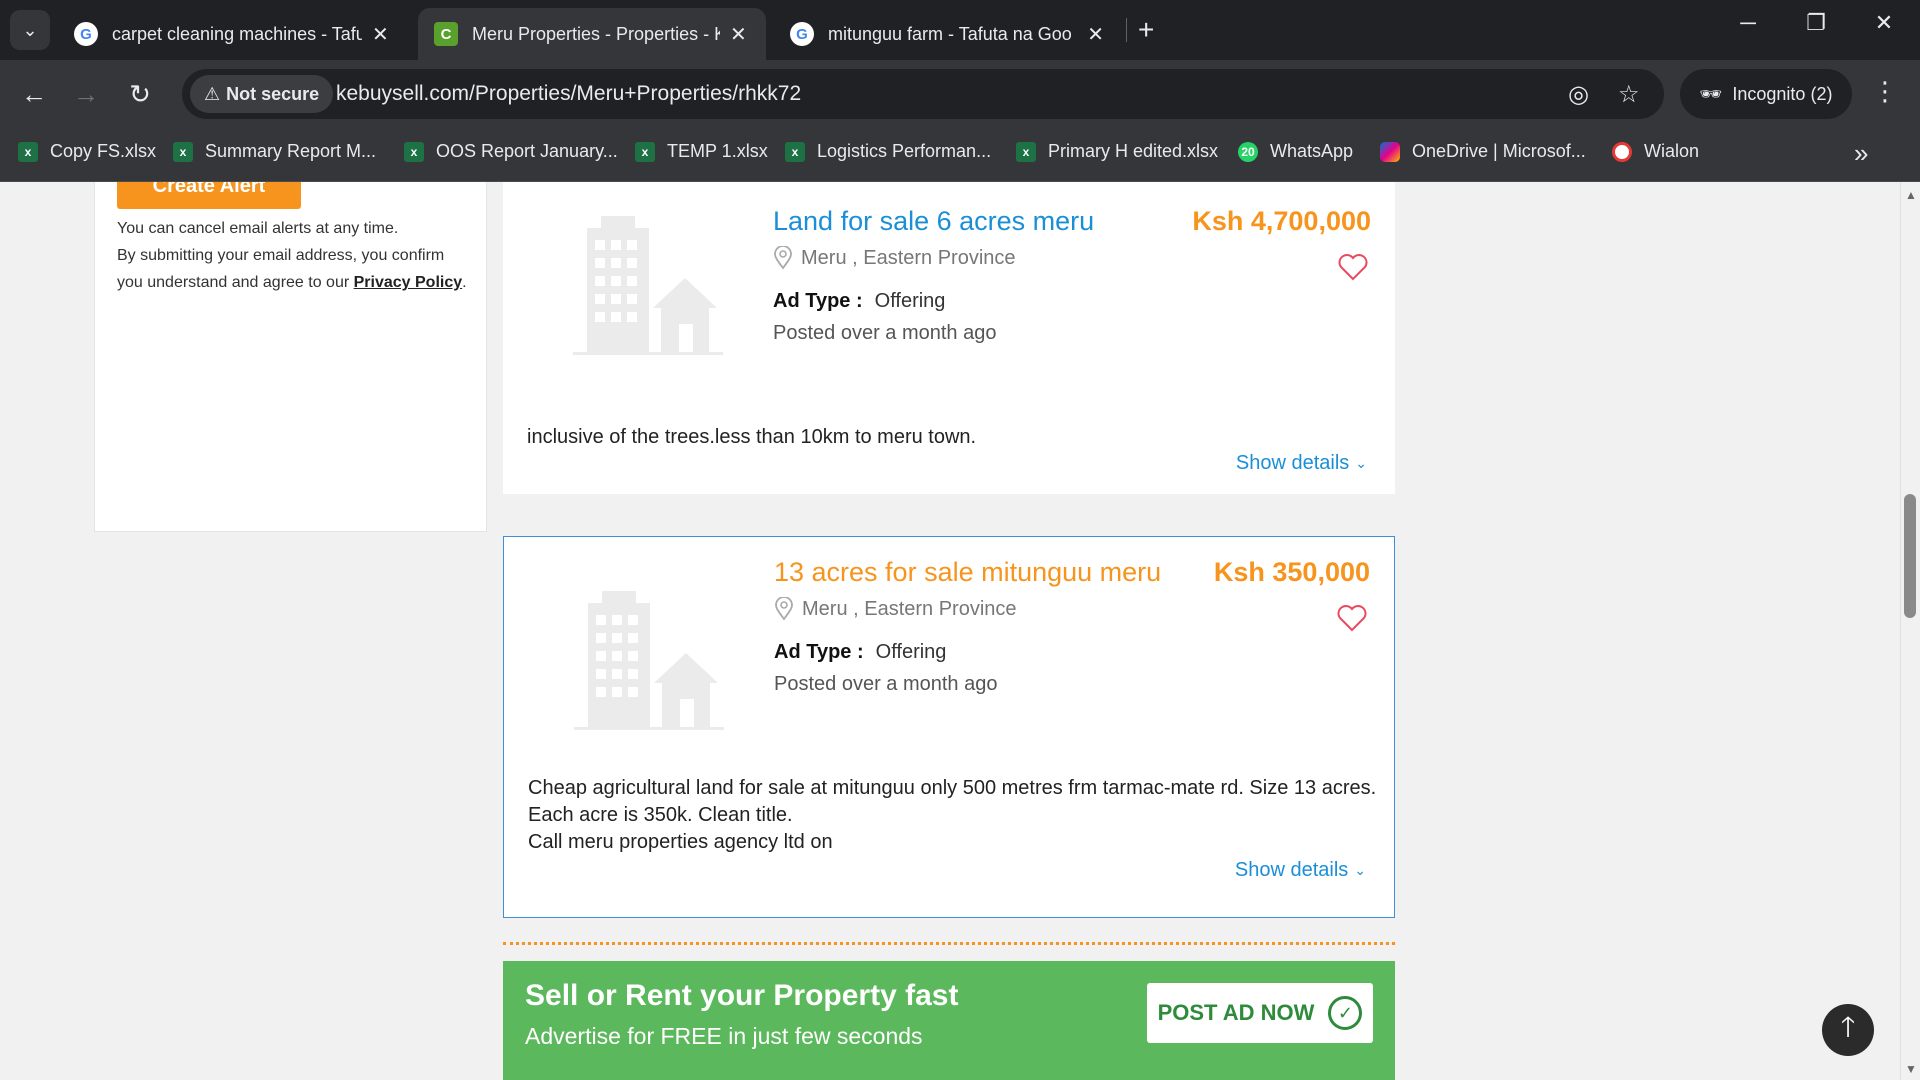 The image size is (1920, 1080). I want to click on tab-search-button: ⌄, so click(30, 30).